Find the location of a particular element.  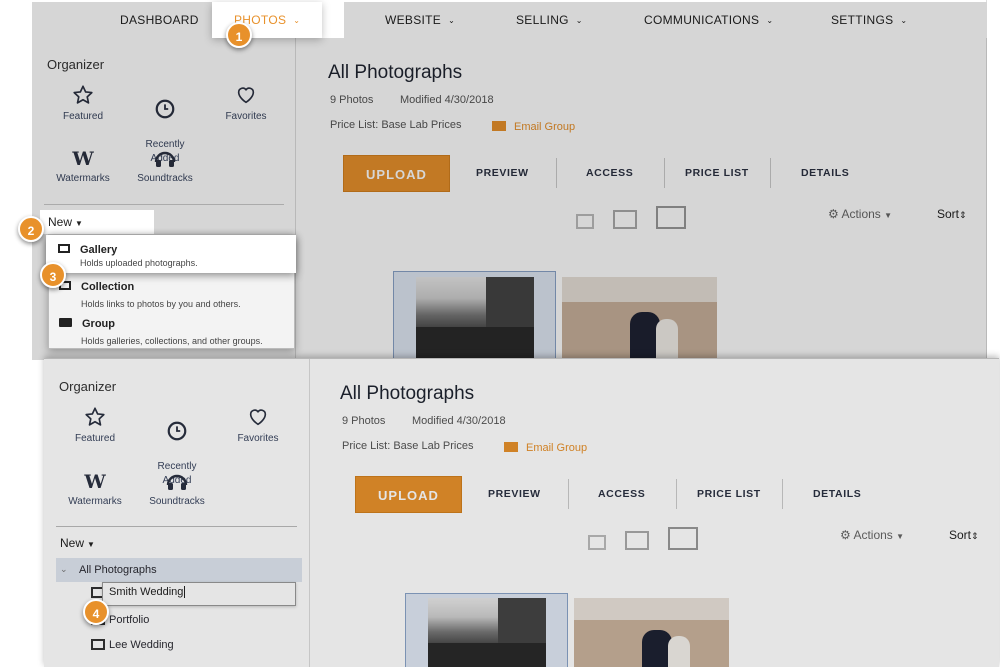

organizer-featured-label: Featured is located at coordinates (95, 438).